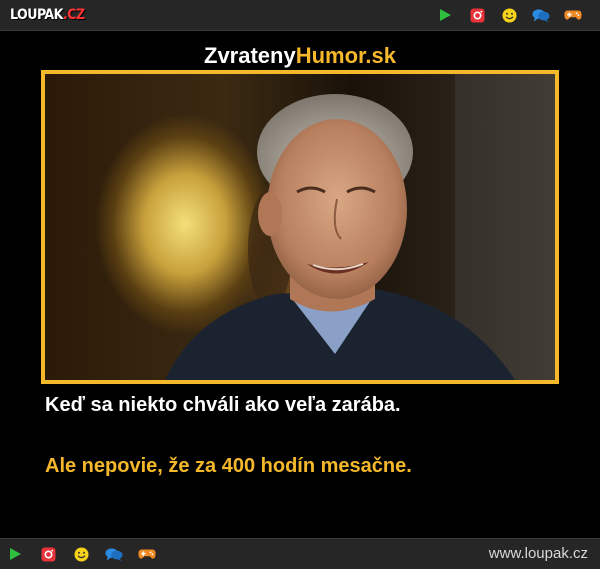 The width and height of the screenshot is (600, 569). I want to click on bottom-icon-group, so click(88, 554).